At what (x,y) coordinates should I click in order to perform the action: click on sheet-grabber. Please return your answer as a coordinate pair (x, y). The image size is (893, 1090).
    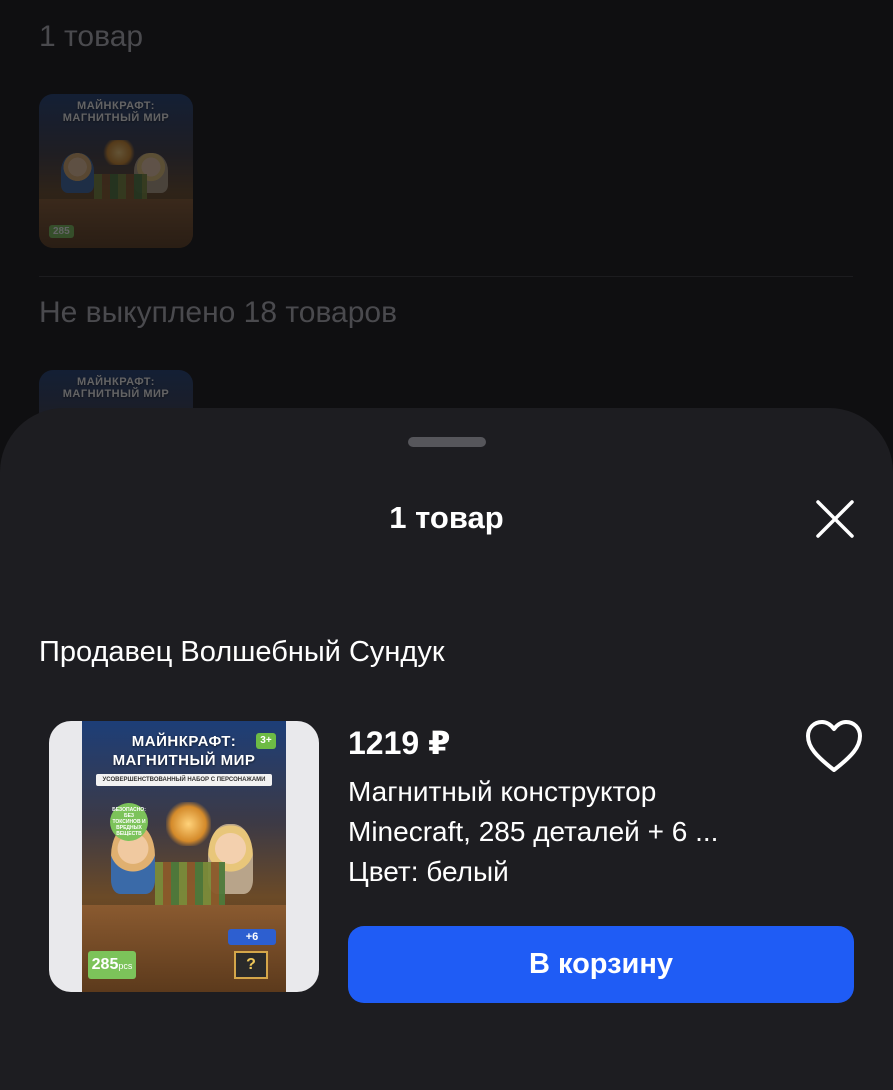
    Looking at the image, I should click on (447, 442).